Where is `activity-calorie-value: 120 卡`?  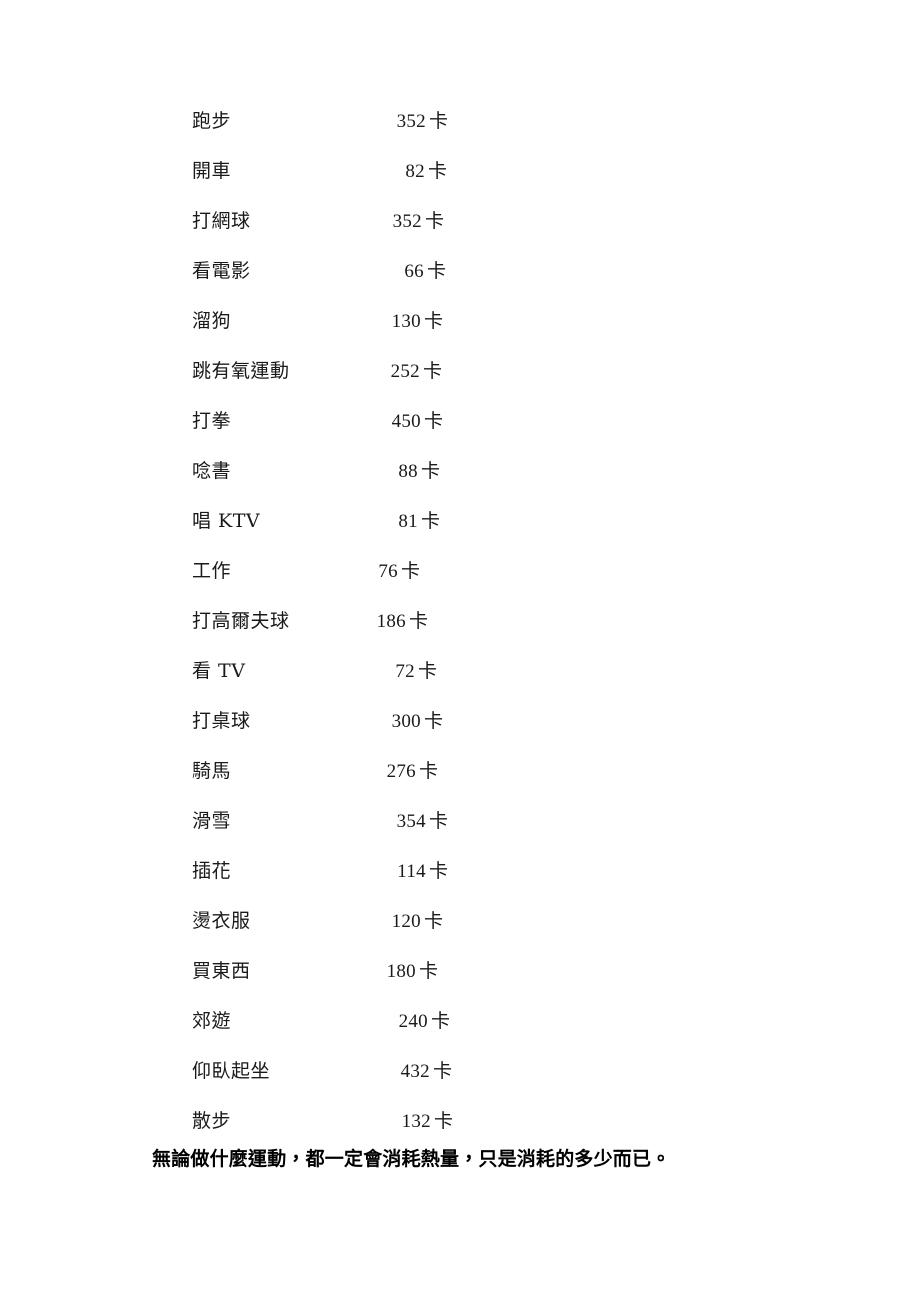
activity-calorie-value: 120 卡 is located at coordinates (221, 921).